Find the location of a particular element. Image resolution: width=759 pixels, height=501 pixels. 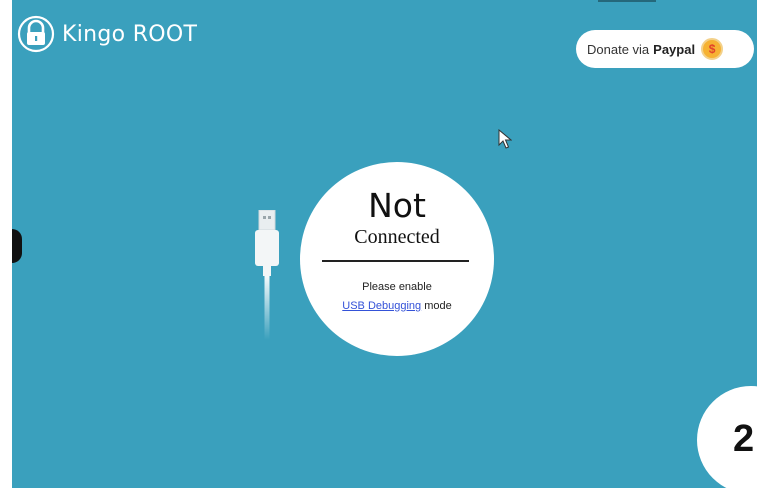

top-edge-fragment is located at coordinates (627, 4).